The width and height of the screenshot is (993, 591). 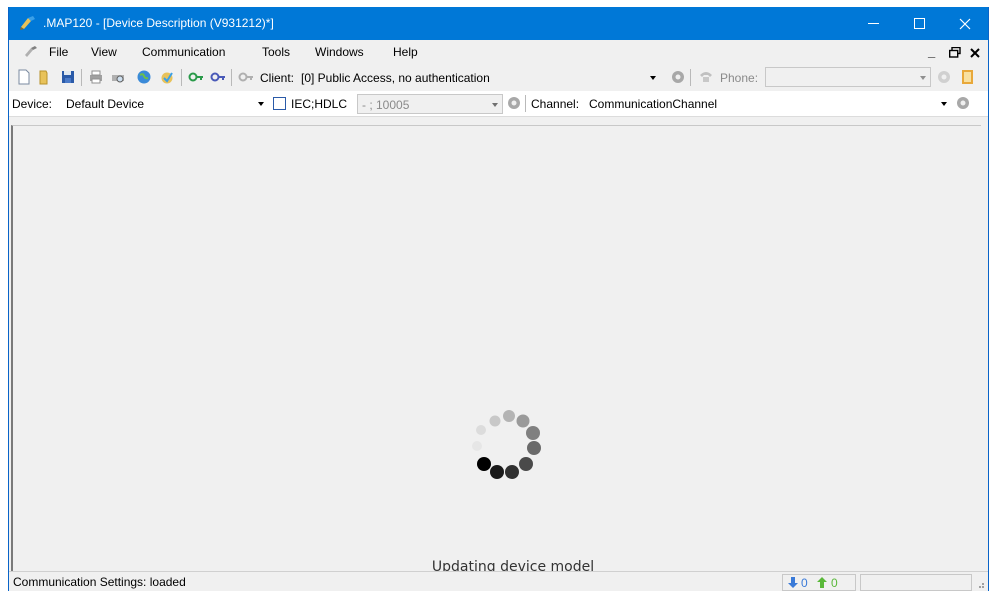 I want to click on connect-icon, so click(x=196, y=77).